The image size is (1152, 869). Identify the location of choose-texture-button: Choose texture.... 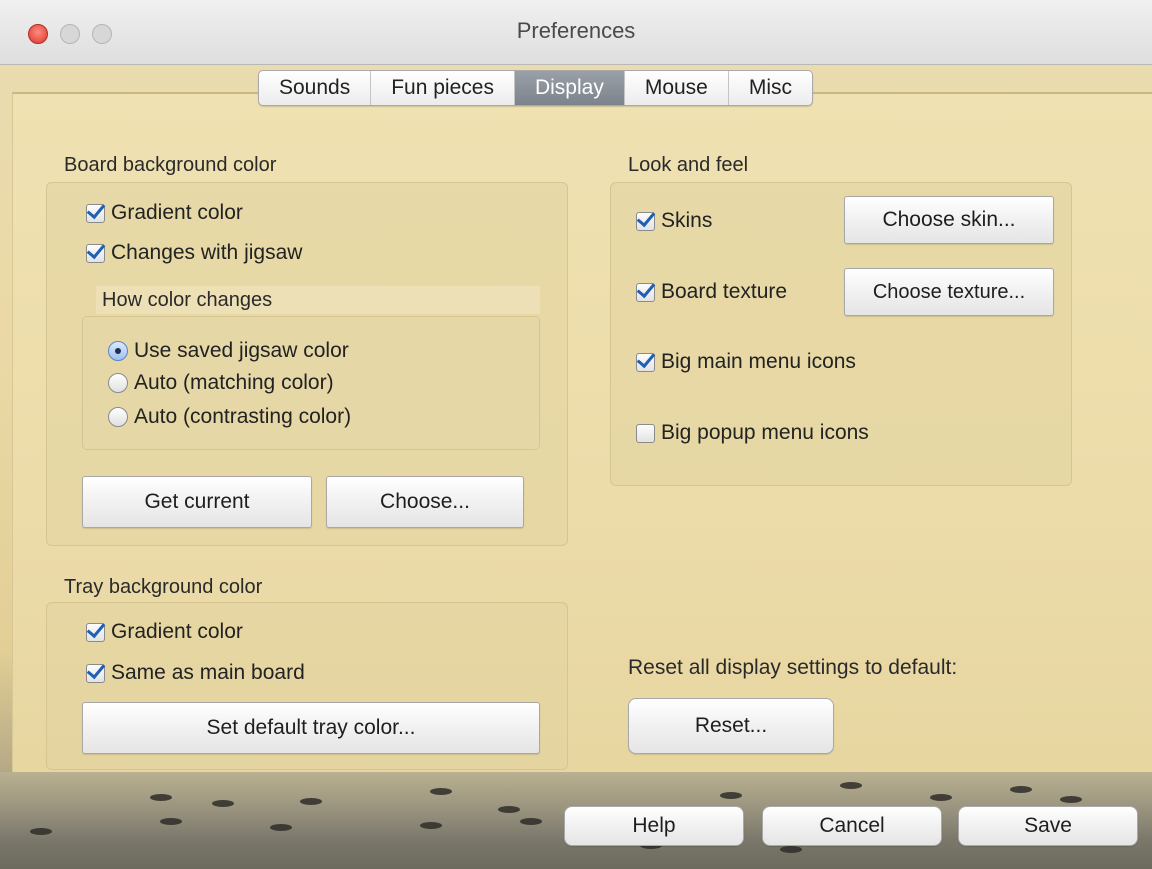
(949, 292).